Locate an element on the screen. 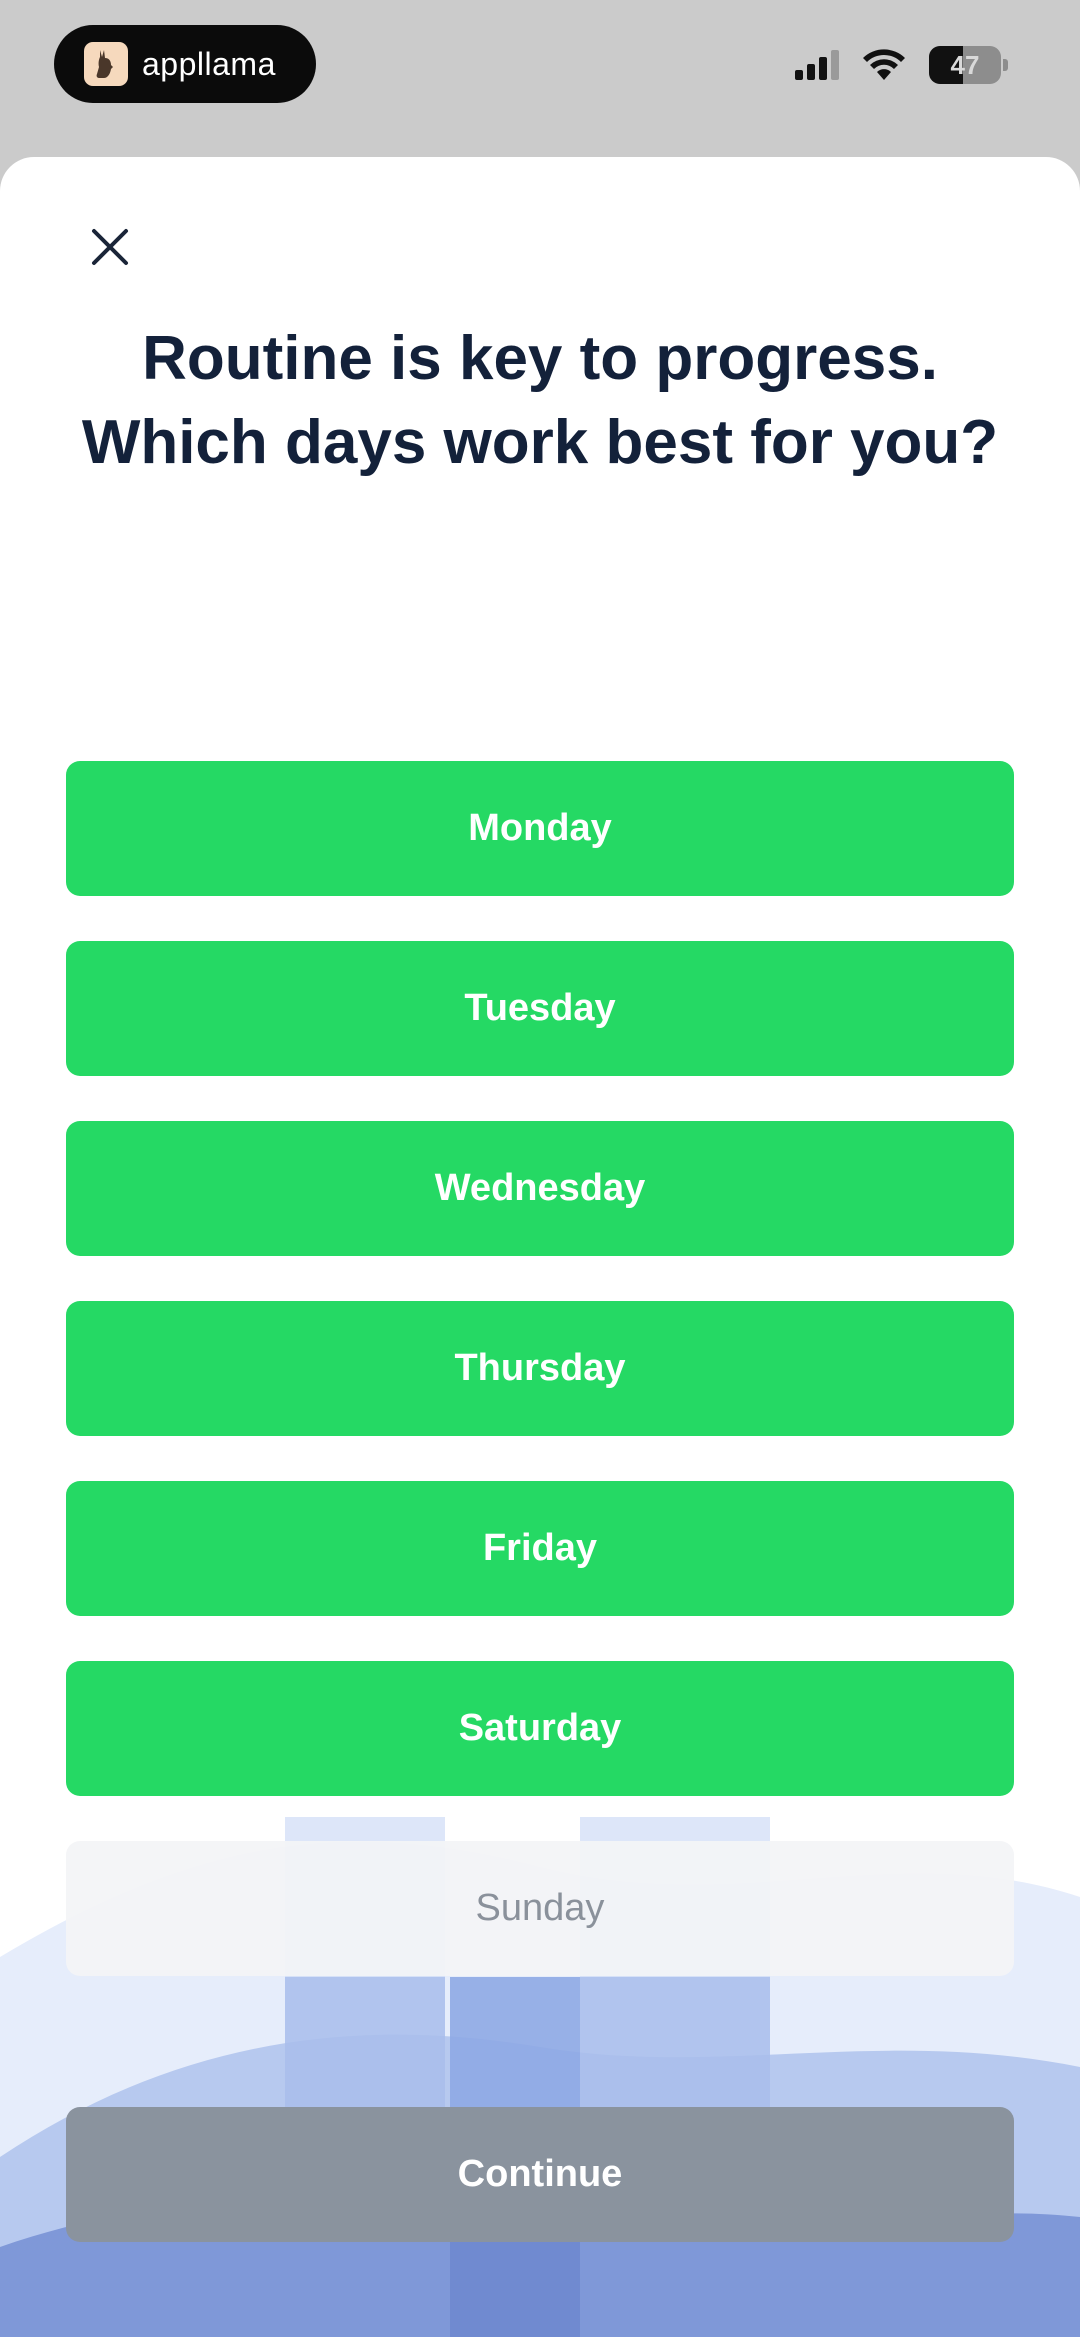 This screenshot has width=1080, height=2337. day-option-monday: Monday is located at coordinates (540, 828).